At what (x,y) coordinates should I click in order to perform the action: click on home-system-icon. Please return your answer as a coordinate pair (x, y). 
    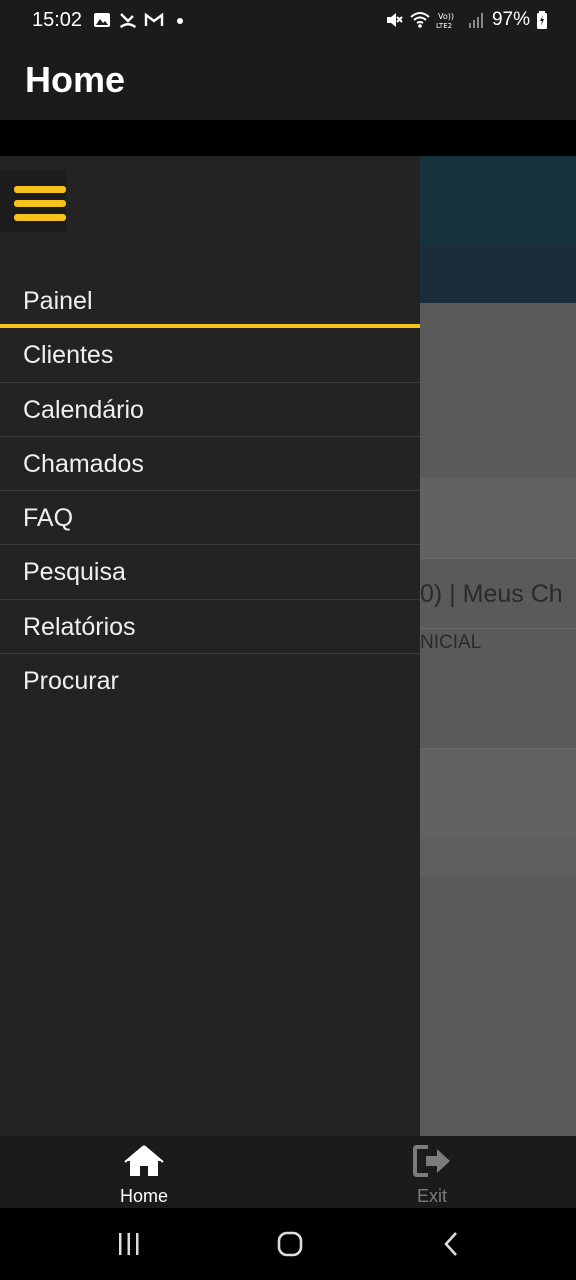
    Looking at the image, I should click on (290, 1244).